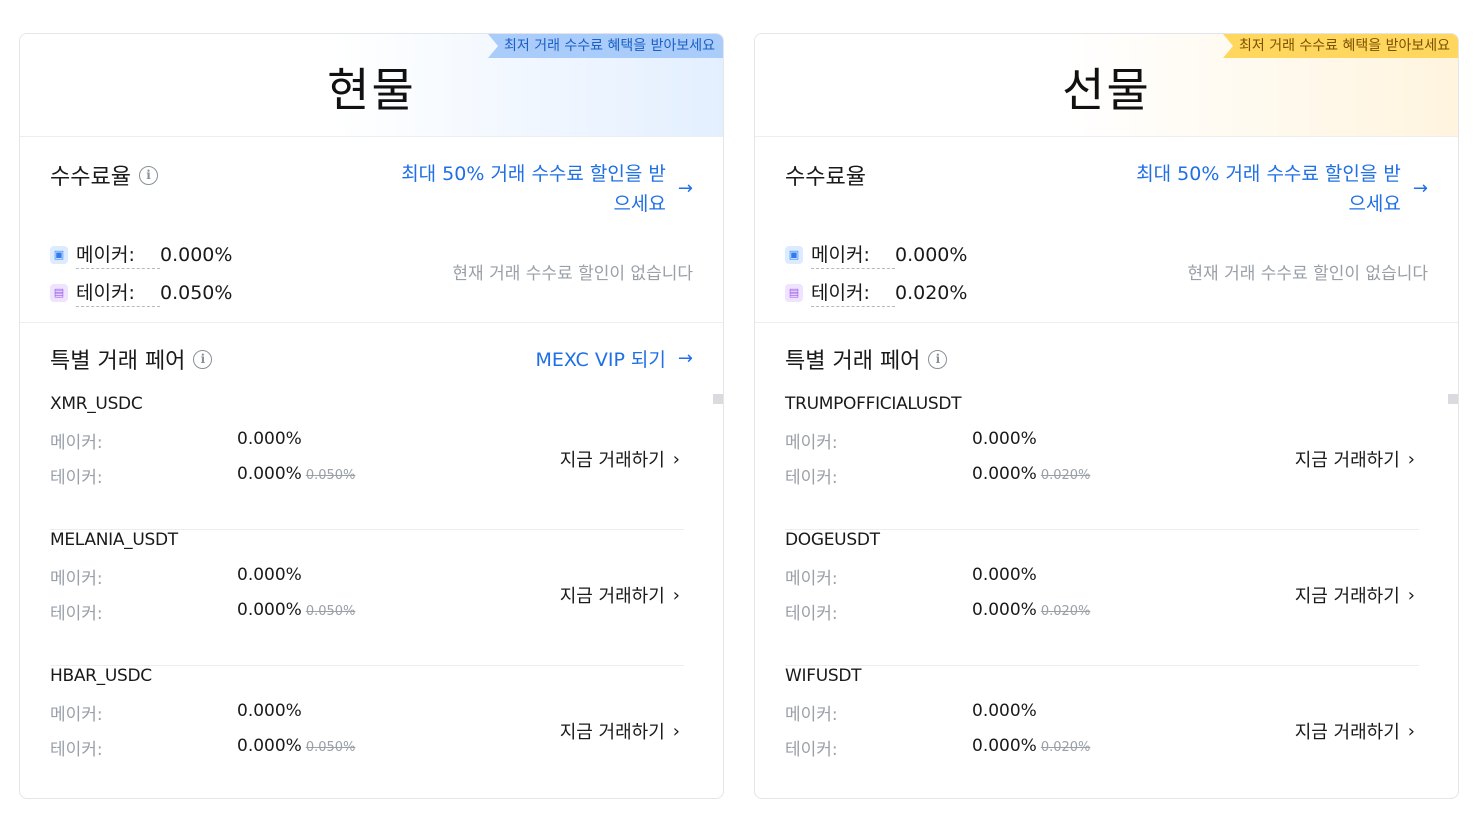  What do you see at coordinates (1106, 90) in the screenshot?
I see `futures-title: 선물` at bounding box center [1106, 90].